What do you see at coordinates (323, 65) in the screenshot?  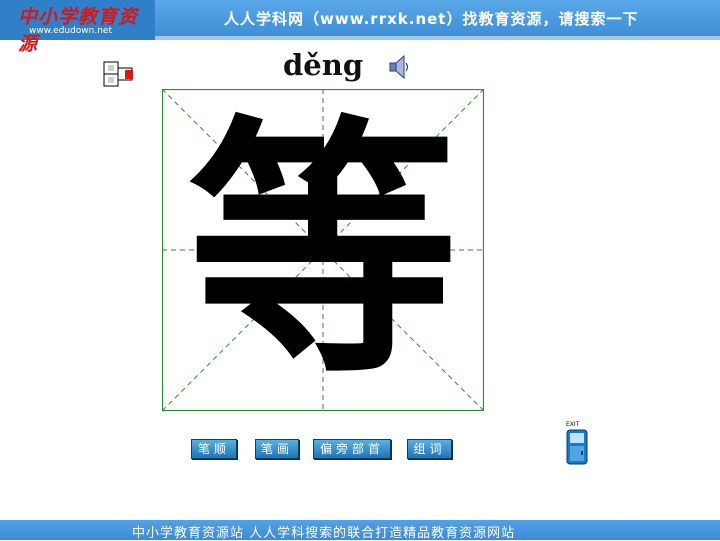 I see `pinyin-label: děng` at bounding box center [323, 65].